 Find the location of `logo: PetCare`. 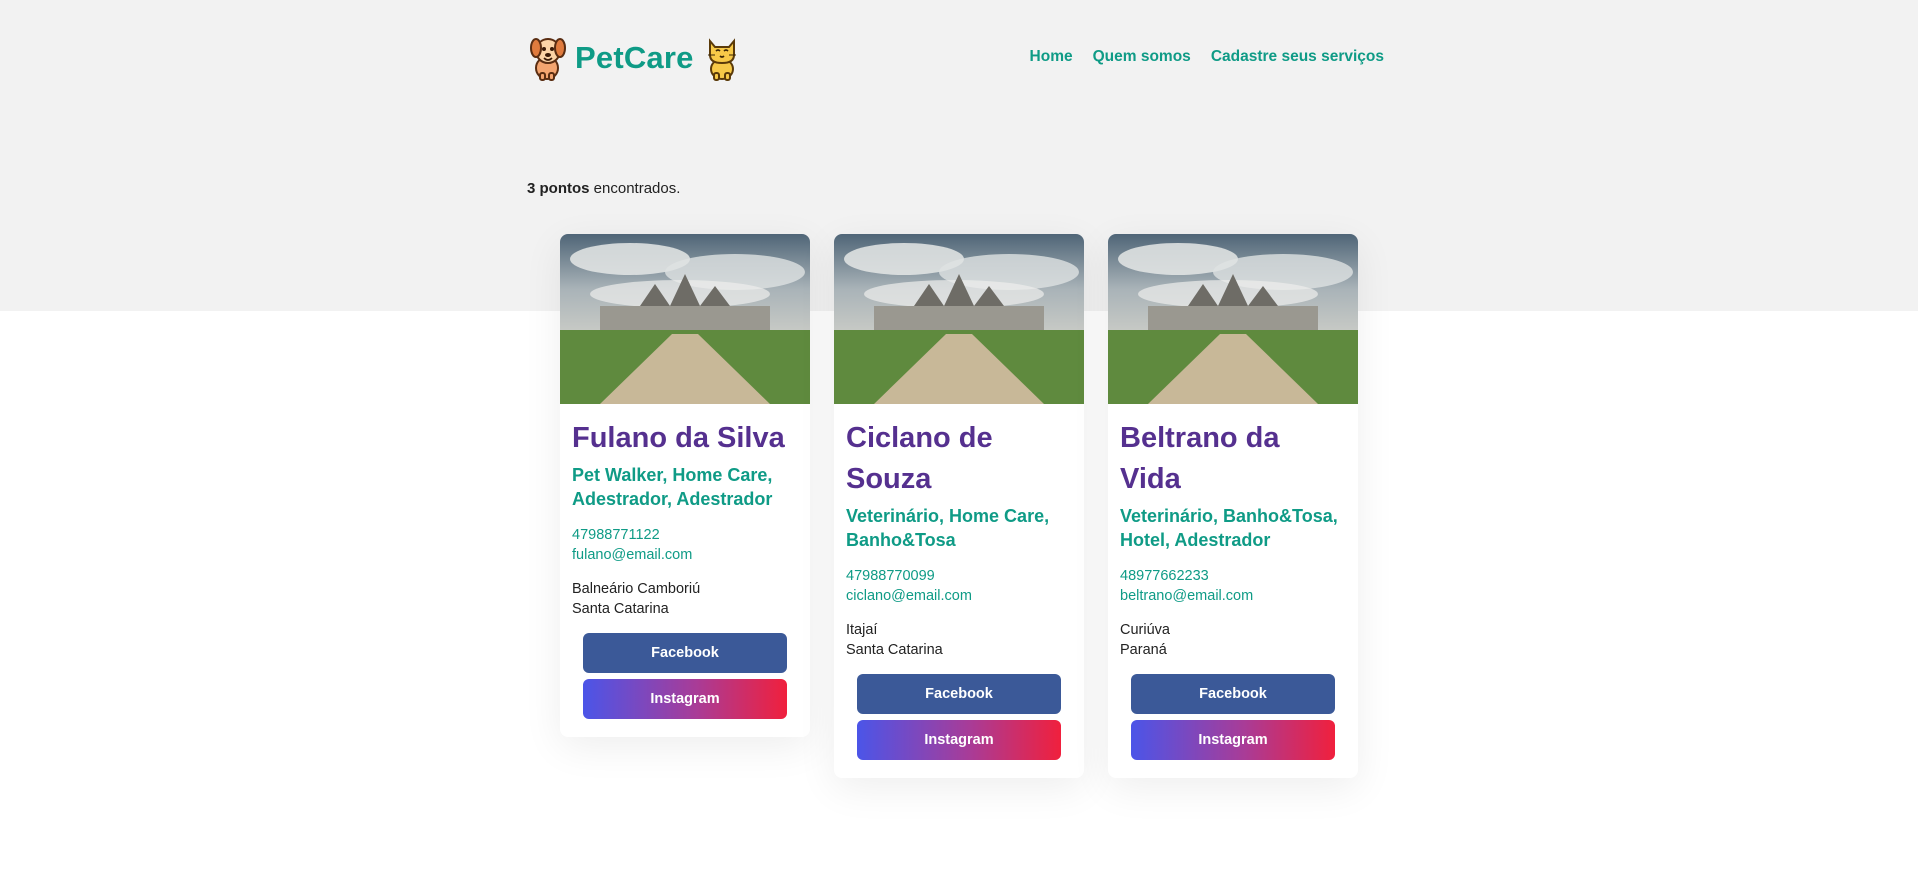

logo: PetCare is located at coordinates (634, 58).